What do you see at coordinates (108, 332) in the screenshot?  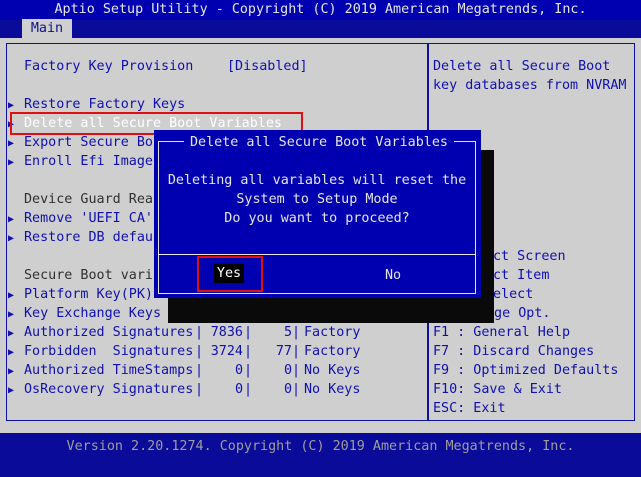 I see `db-row-name: Authorized Signatures` at bounding box center [108, 332].